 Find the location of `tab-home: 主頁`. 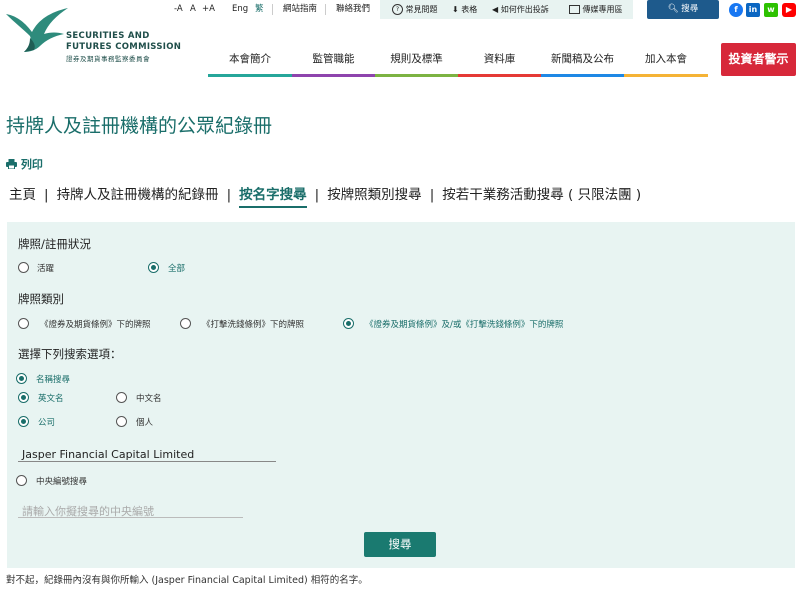

tab-home: 主頁 is located at coordinates (22, 195).